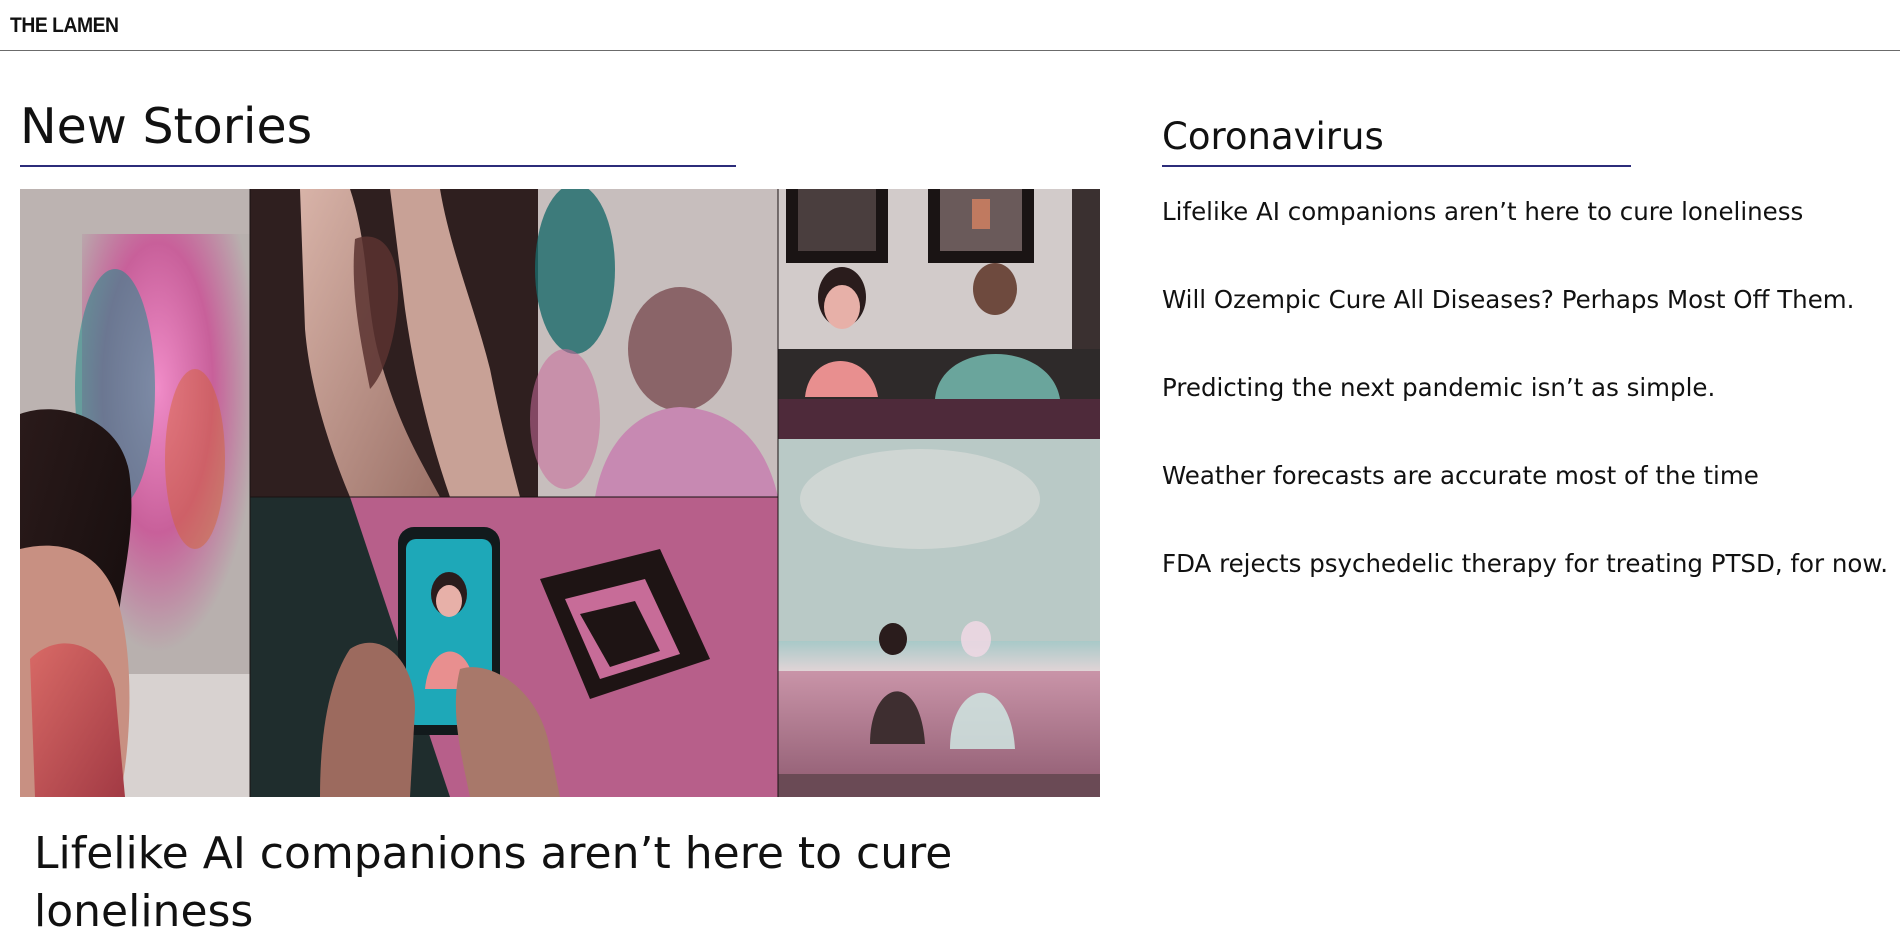  I want to click on top-navigation-bar: THE LAMEN, so click(950, 25).